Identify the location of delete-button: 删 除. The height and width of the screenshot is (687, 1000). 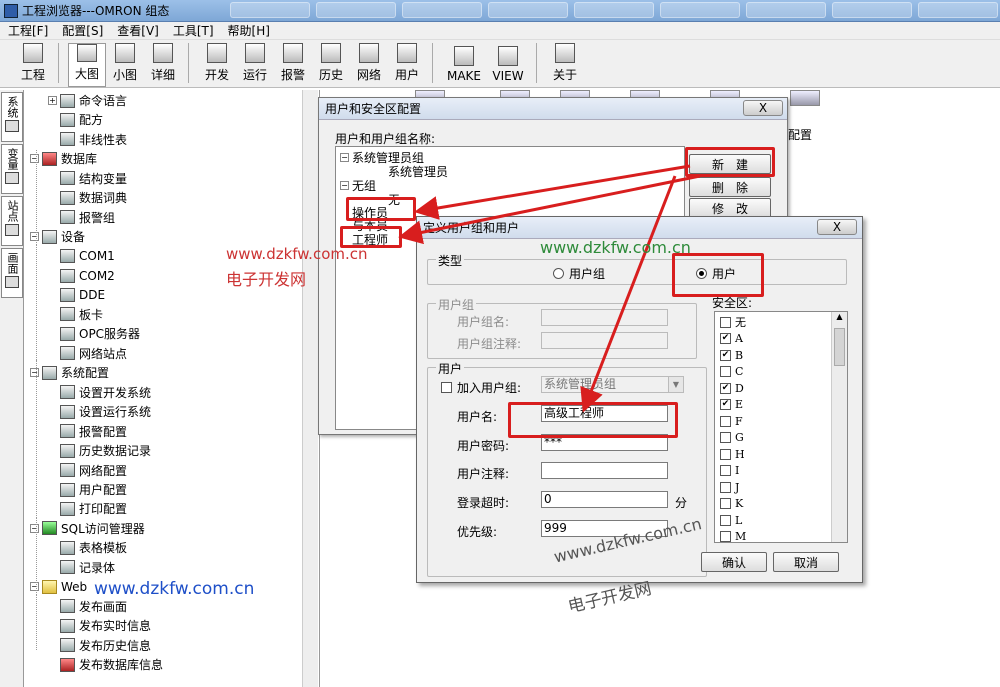
(730, 187).